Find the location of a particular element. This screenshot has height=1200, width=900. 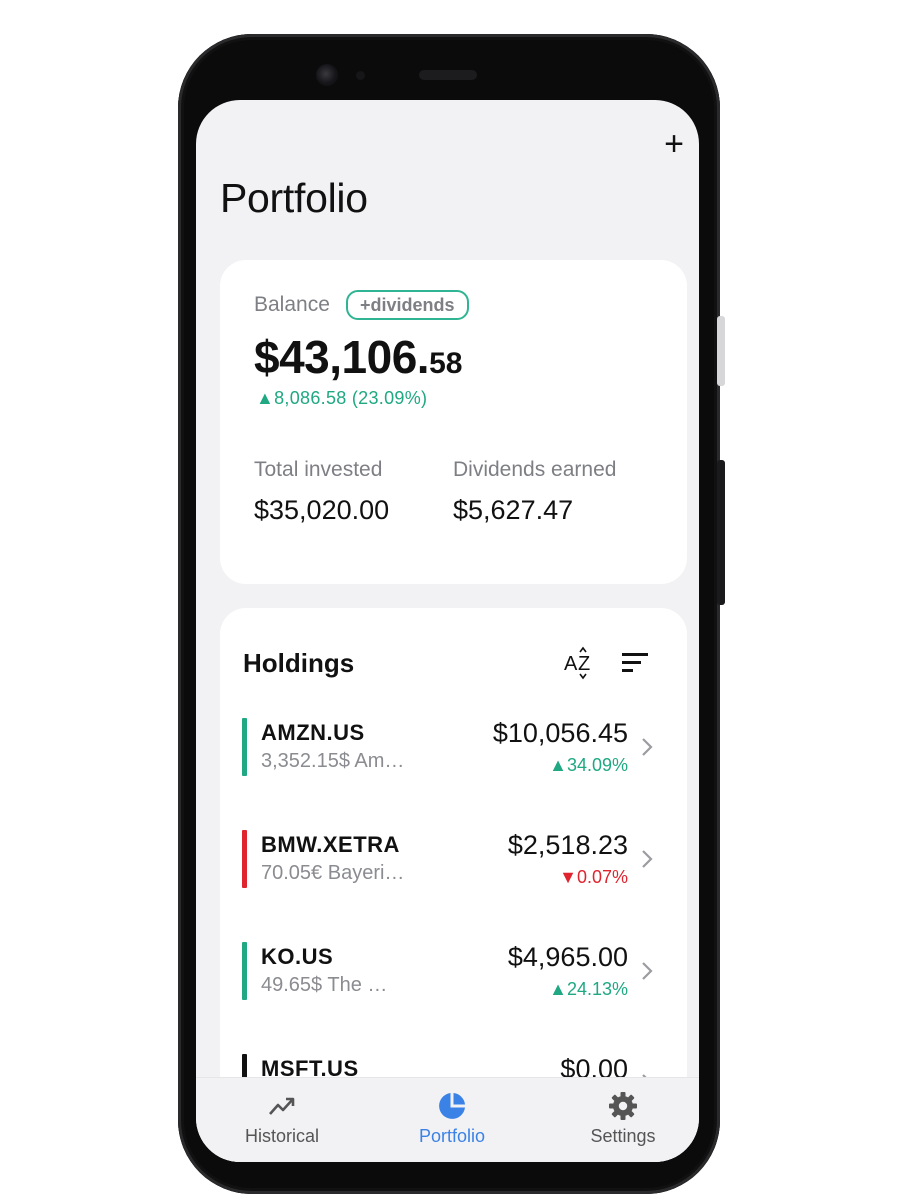

nav-label-portfolio: Portfolio is located at coordinates (452, 1136).